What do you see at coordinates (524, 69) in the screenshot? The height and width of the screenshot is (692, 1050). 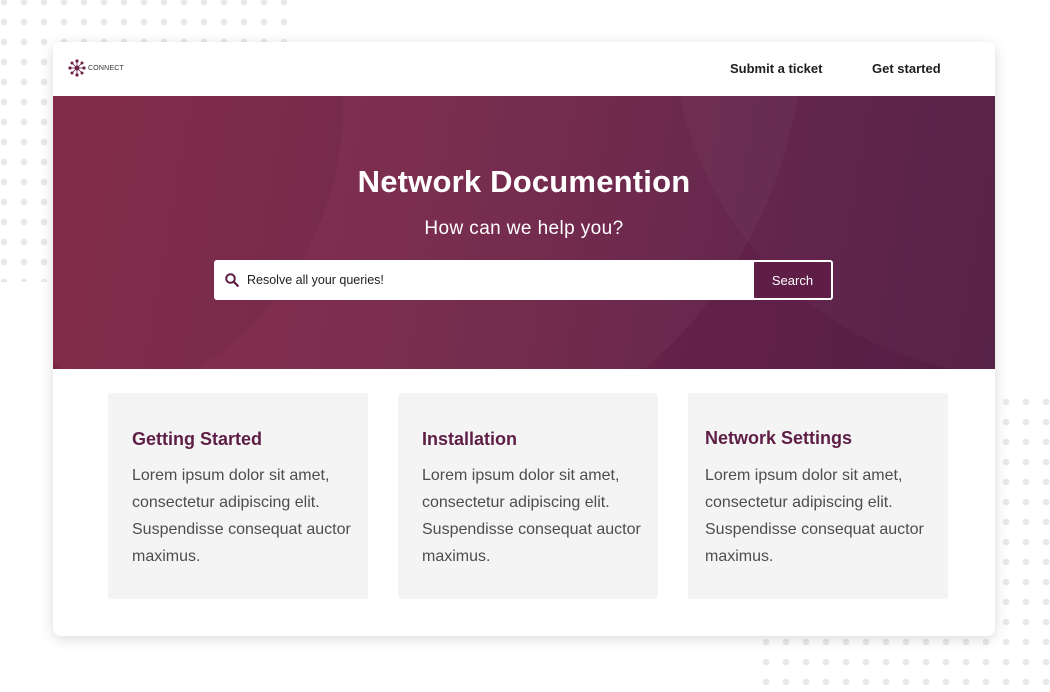 I see `top-navigation-bar: CONNECT Submit a ticket Get started` at bounding box center [524, 69].